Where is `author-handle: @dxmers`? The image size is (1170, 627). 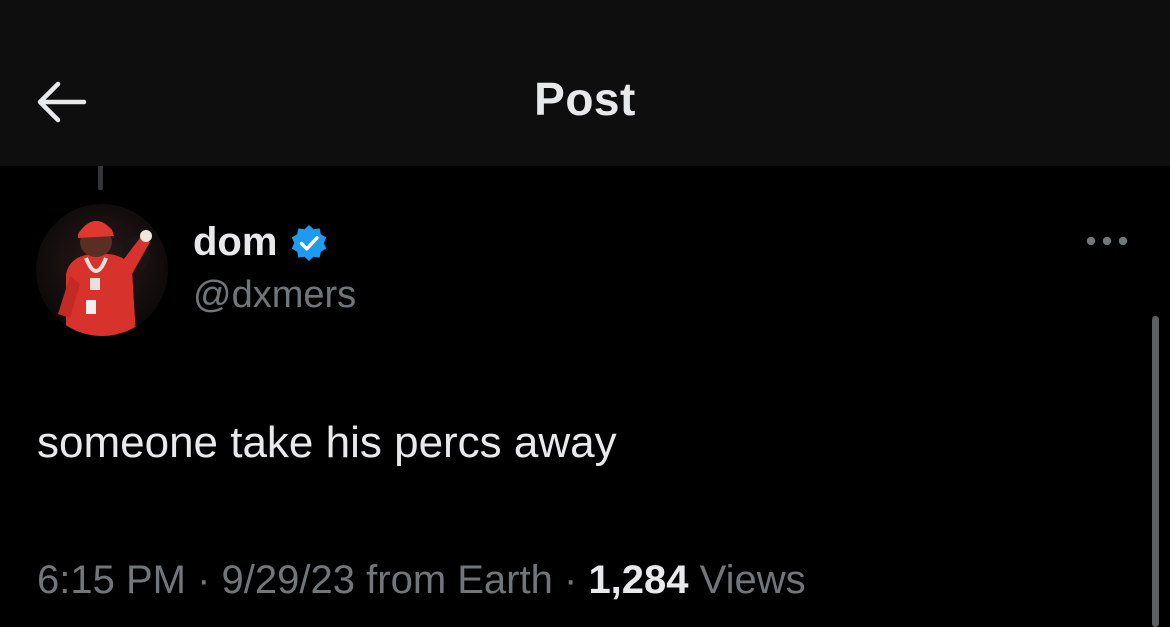
author-handle: @dxmers is located at coordinates (274, 295).